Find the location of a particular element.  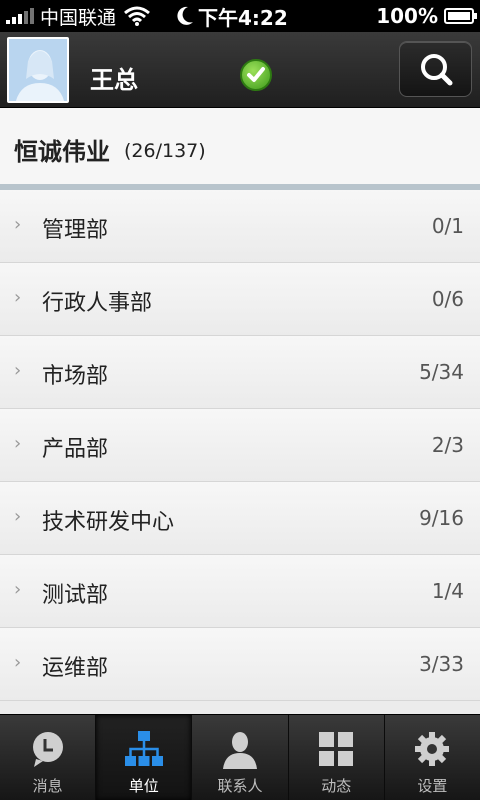

status-bar: 中国联通 下午4:22 100% is located at coordinates (240, 16).